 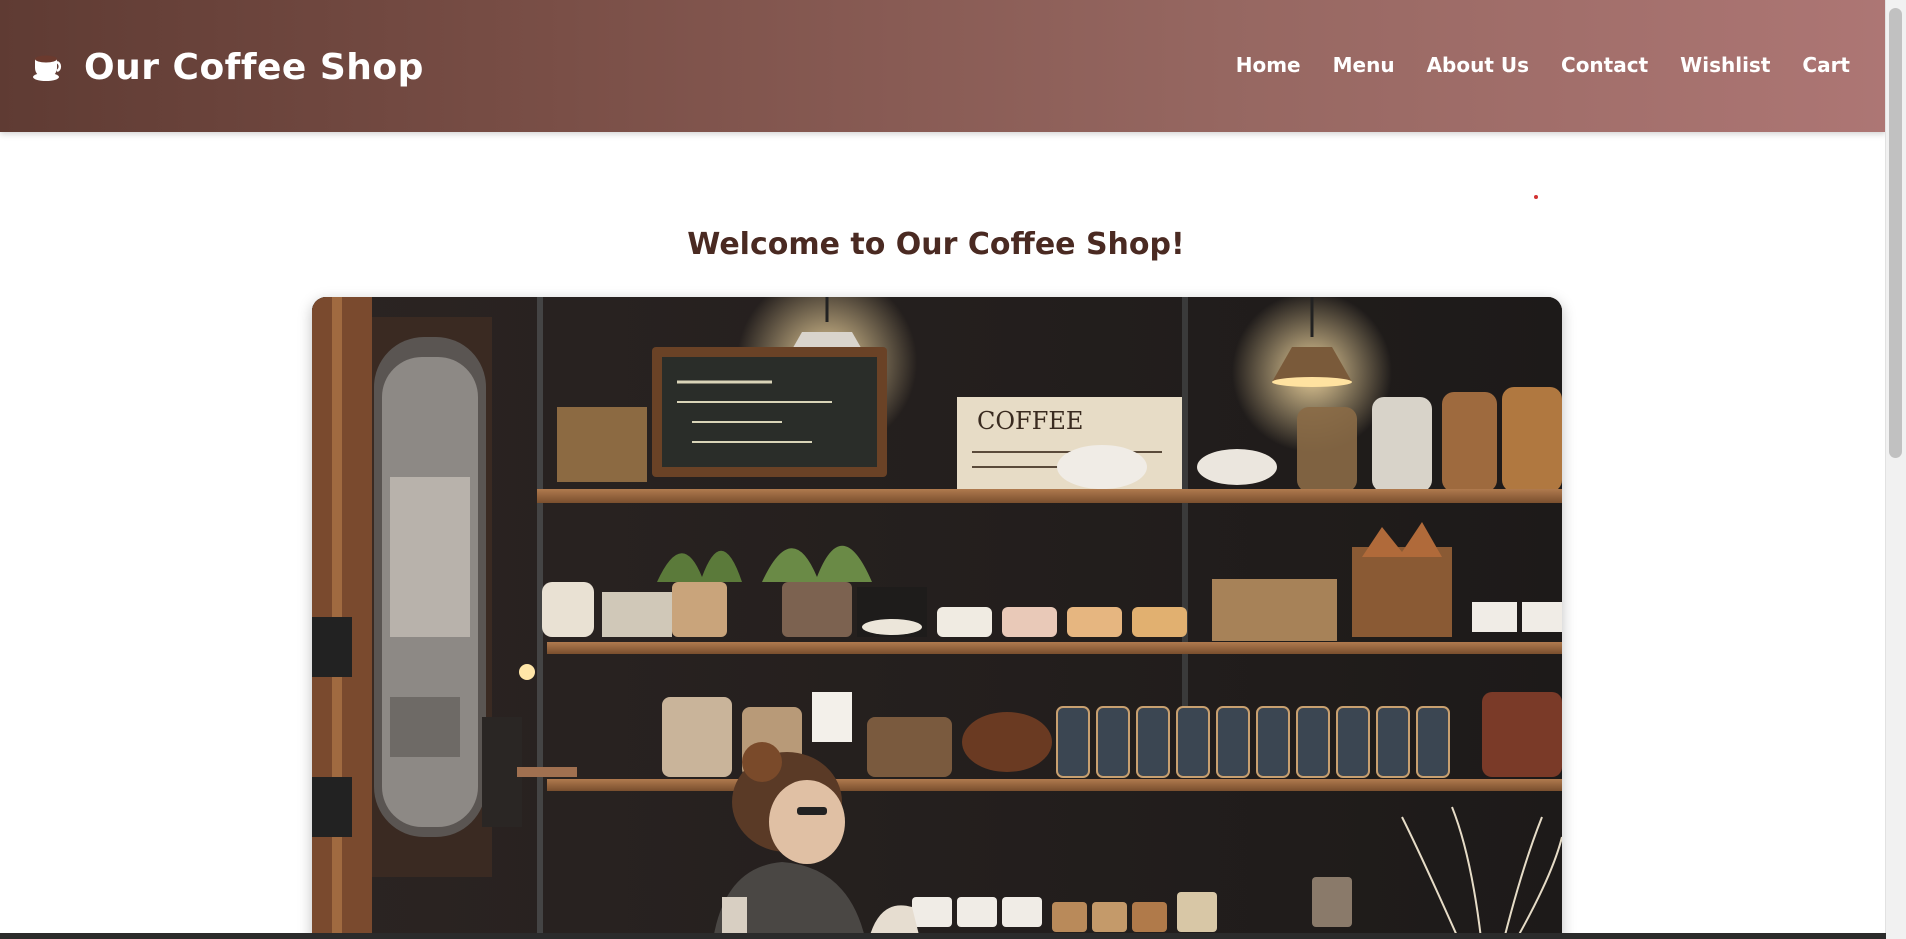 What do you see at coordinates (1895, 233) in the screenshot?
I see `scrollbar-thumb` at bounding box center [1895, 233].